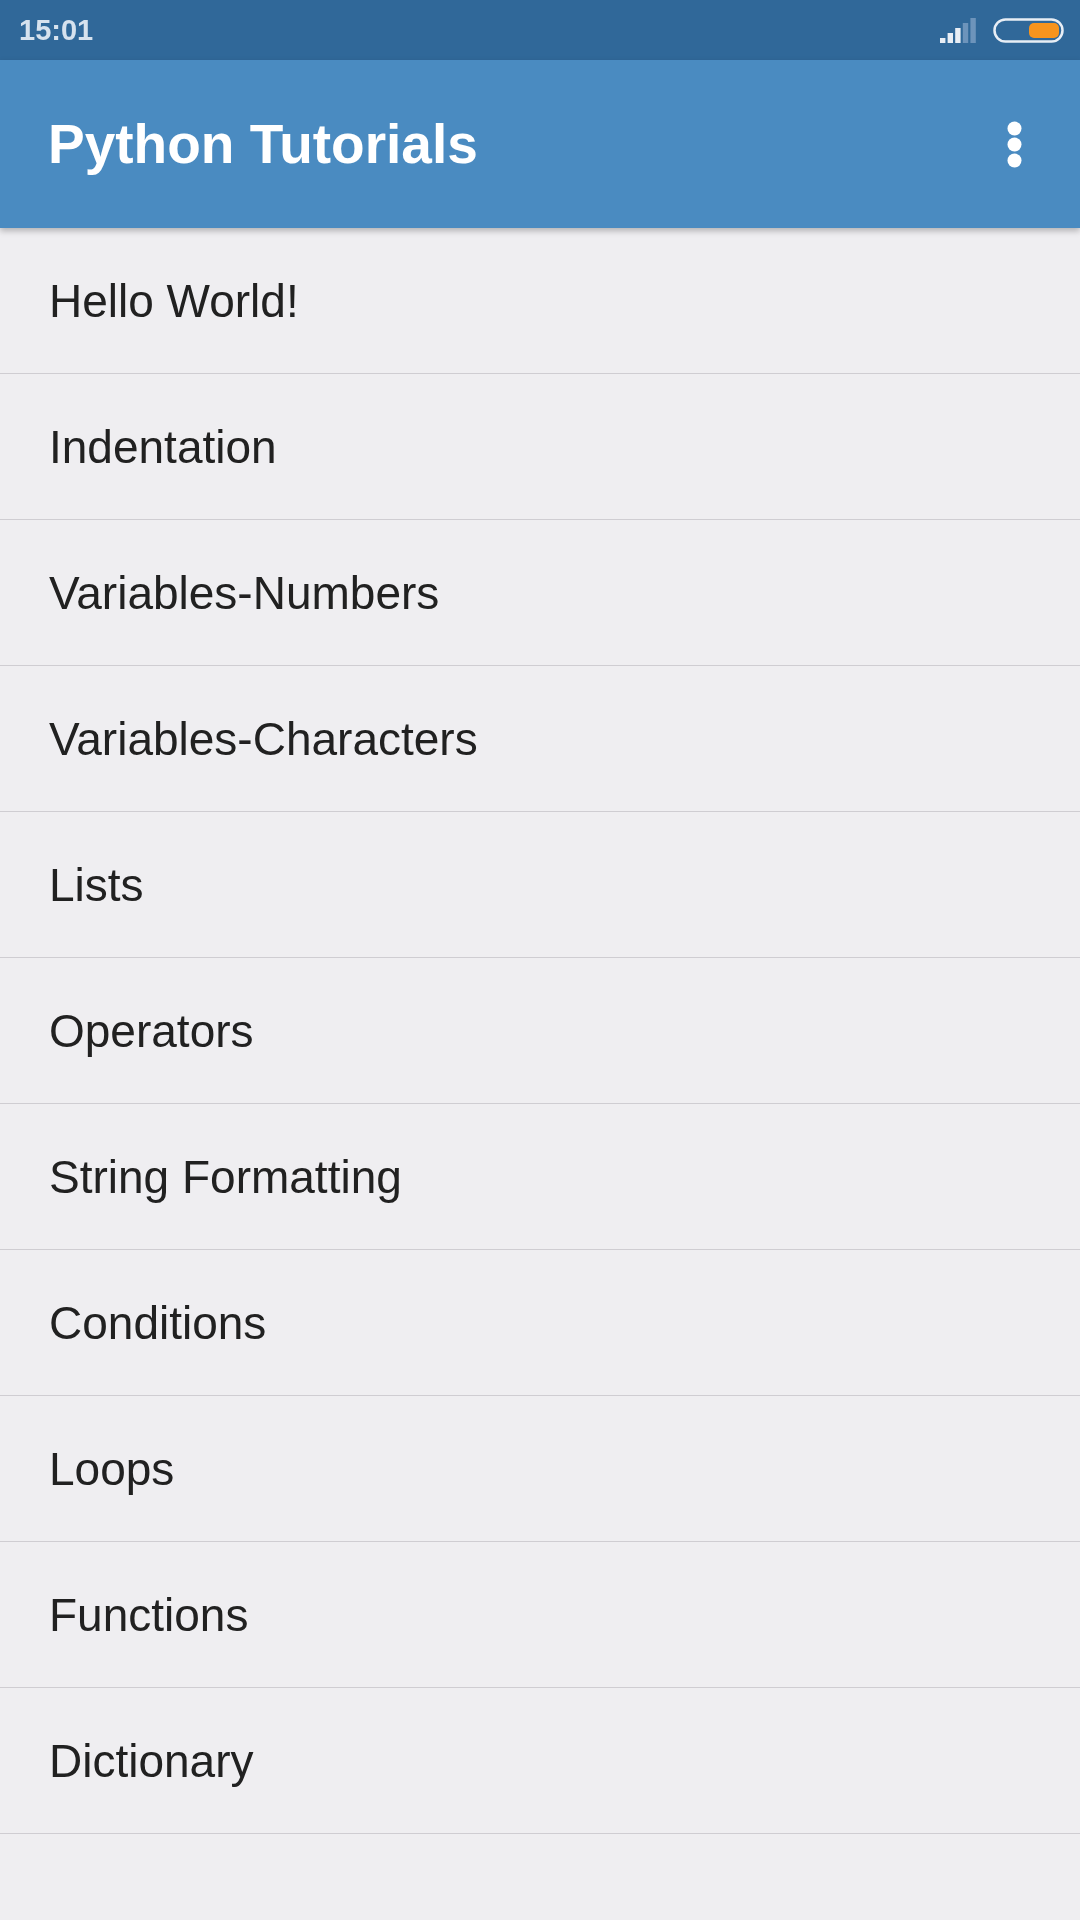 This screenshot has width=1080, height=1920. I want to click on tutorial-list-item: Dictionary, so click(540, 1761).